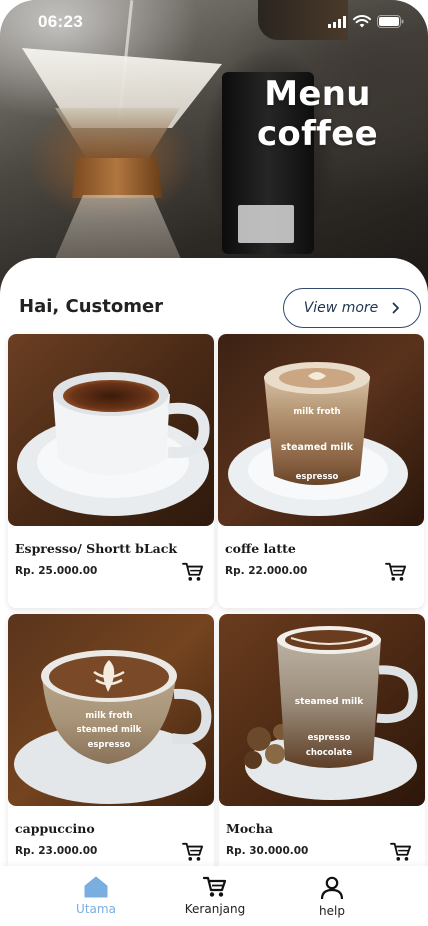 Image resolution: width=428 pixels, height=926 pixels. What do you see at coordinates (396, 308) in the screenshot?
I see `chevron-right-icon` at bounding box center [396, 308].